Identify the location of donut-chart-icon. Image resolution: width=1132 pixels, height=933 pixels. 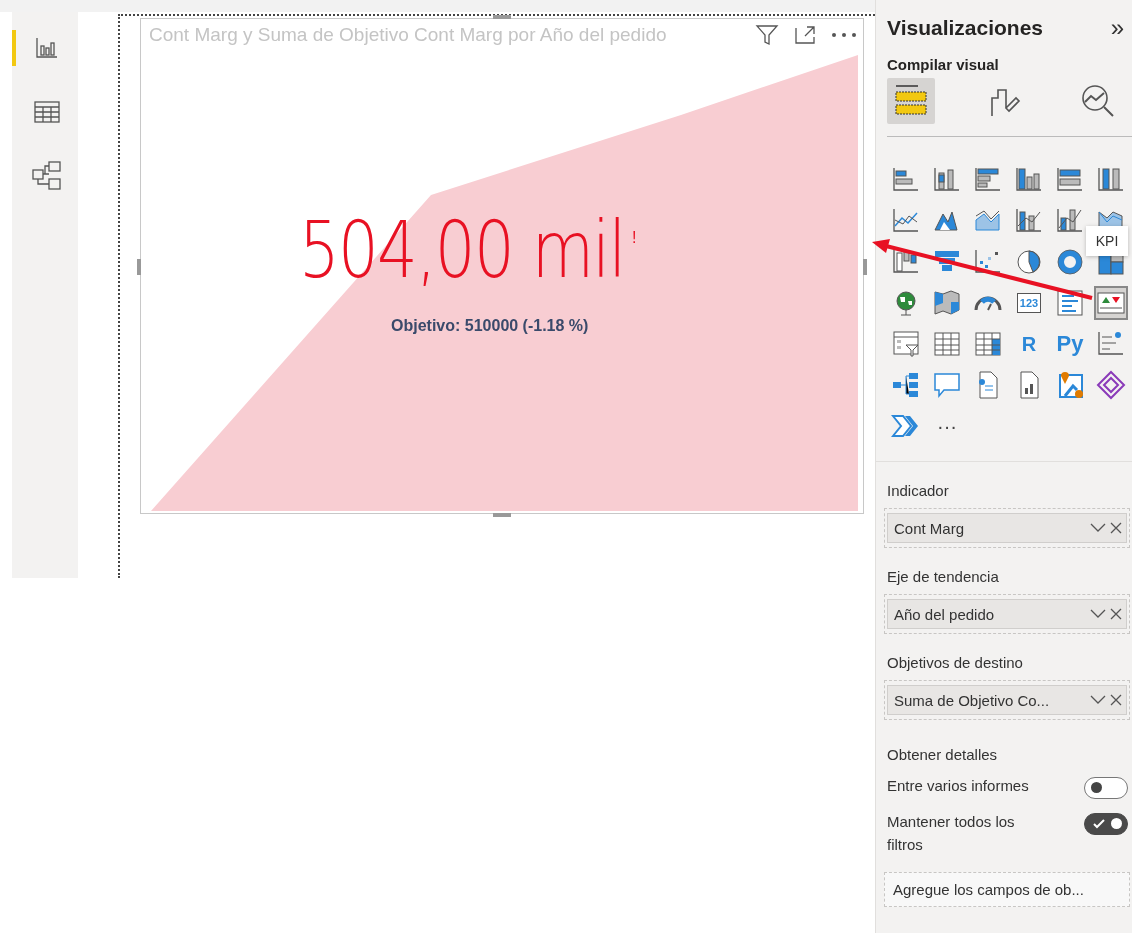
(1070, 262).